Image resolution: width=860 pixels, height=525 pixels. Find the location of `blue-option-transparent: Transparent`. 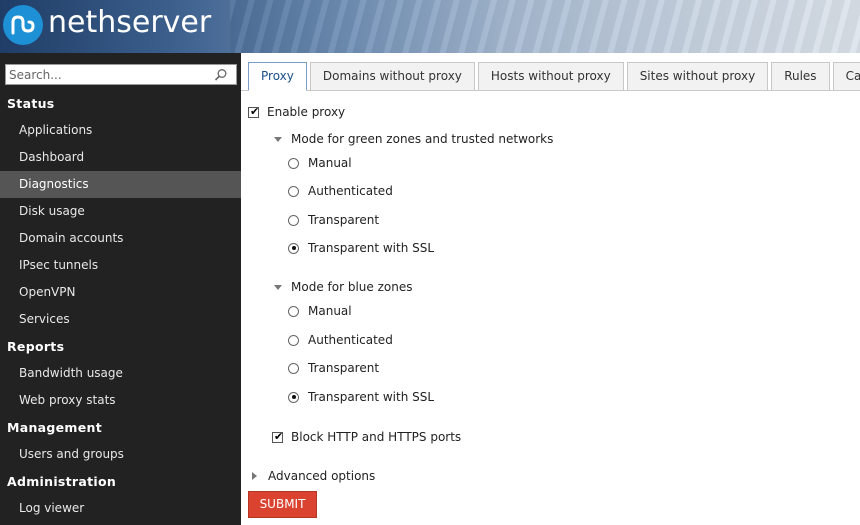

blue-option-transparent: Transparent is located at coordinates (333, 368).